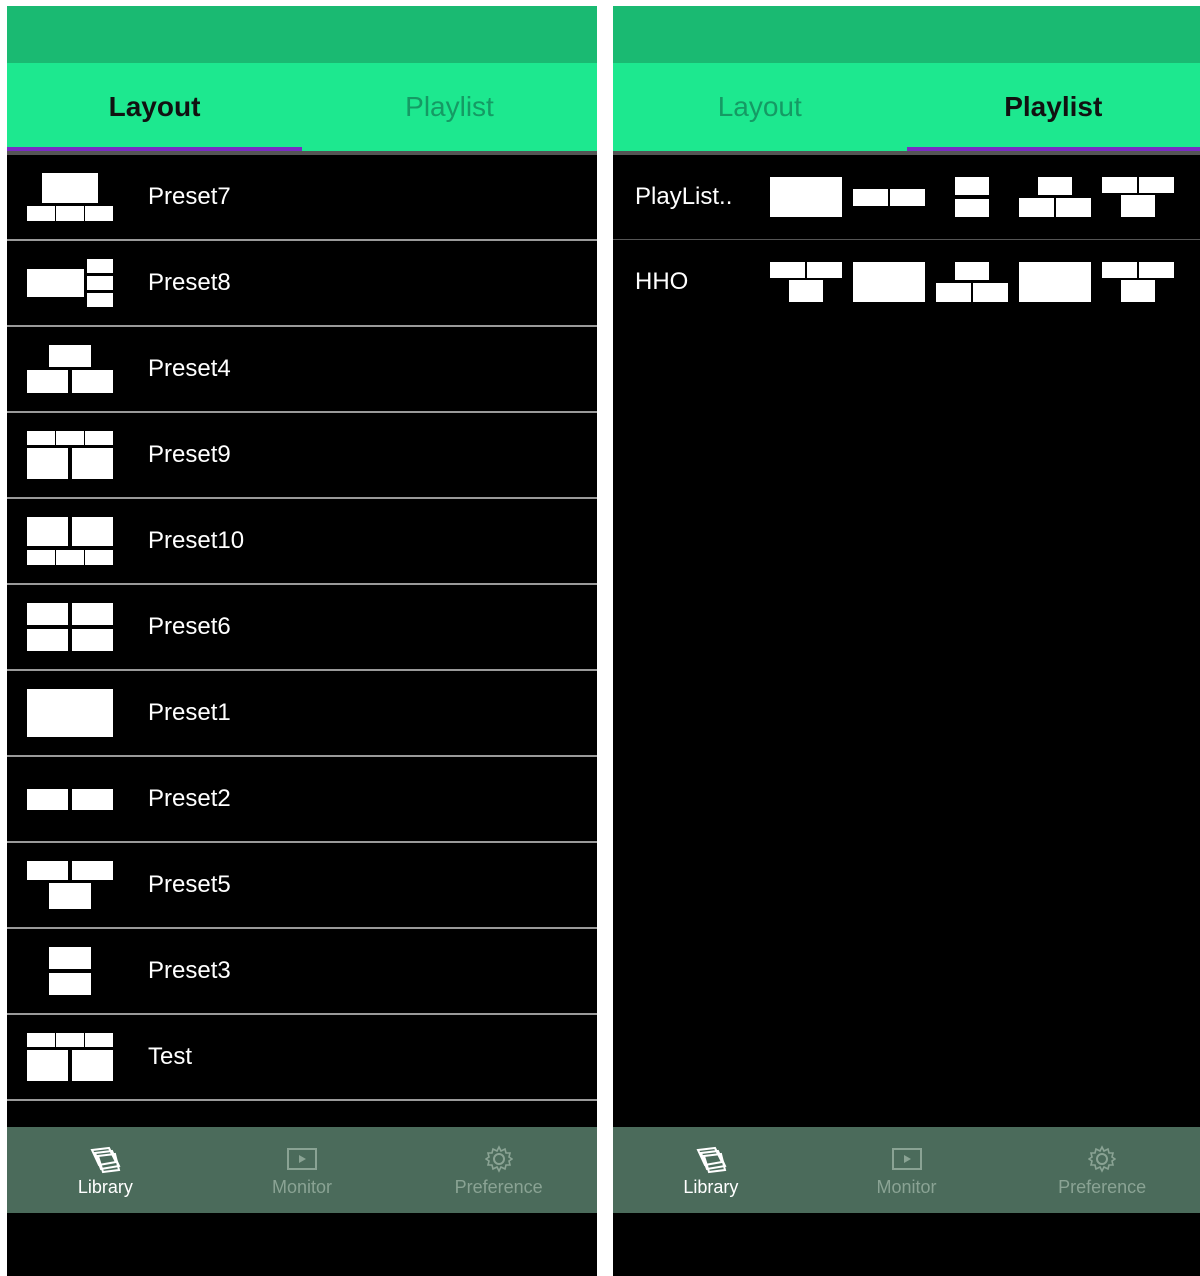  I want to click on preset-row: Preset3, so click(302, 972).